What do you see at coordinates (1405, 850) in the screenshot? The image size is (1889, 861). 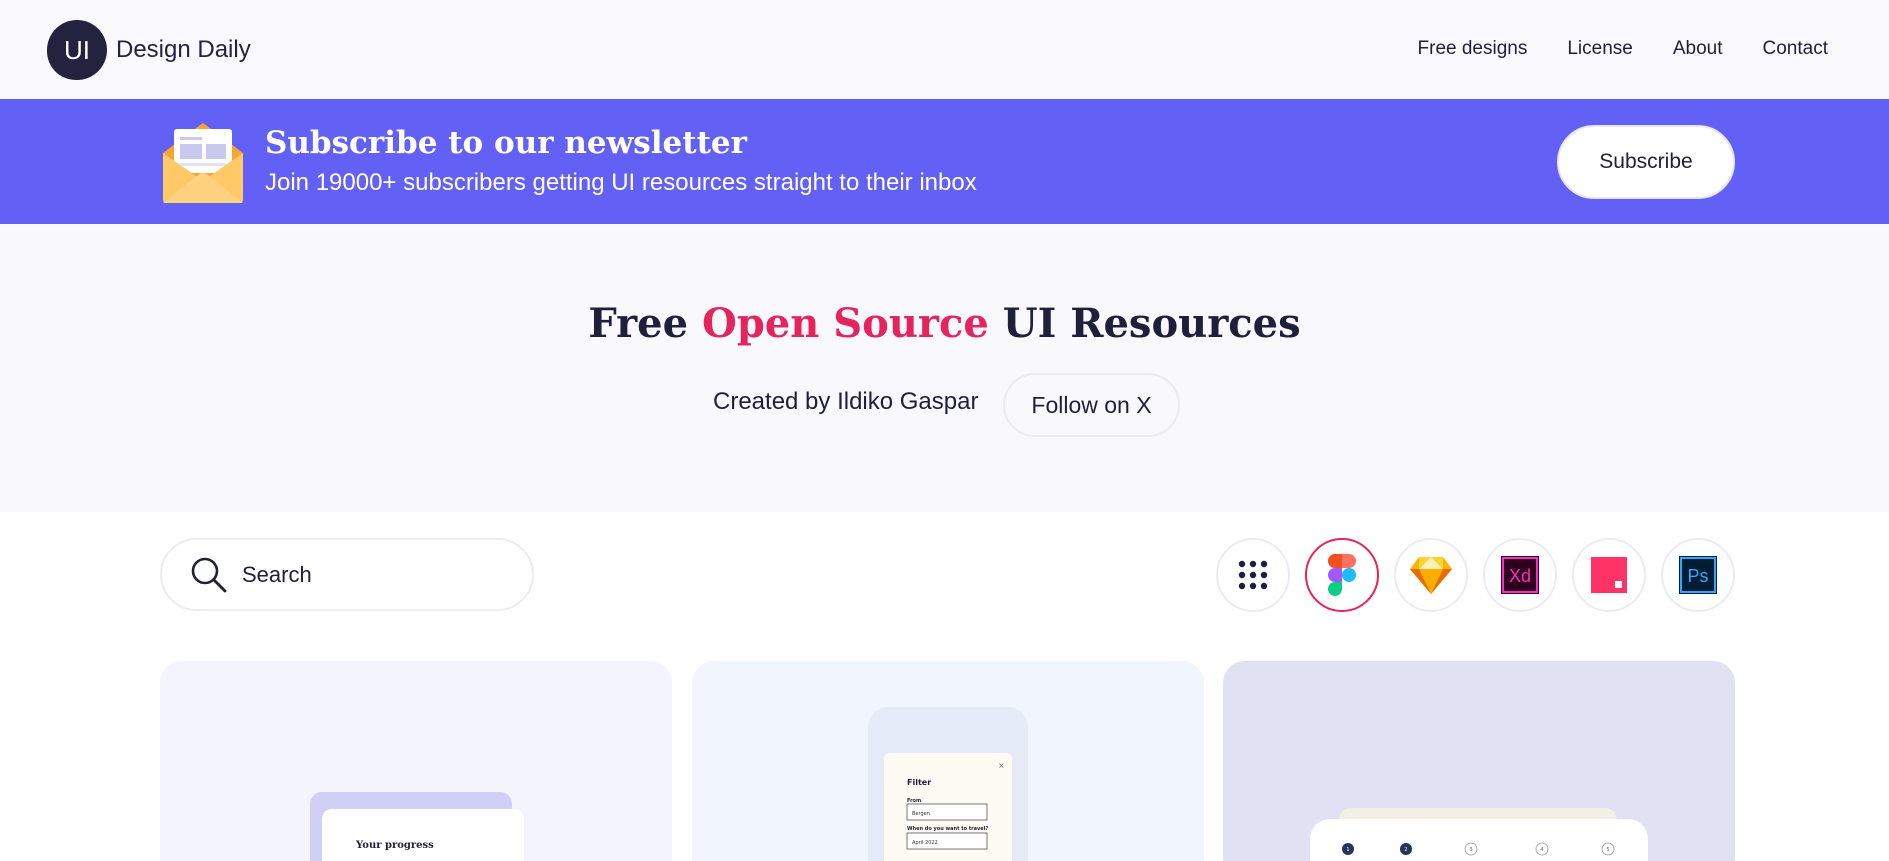 I see `svg-text: 2` at bounding box center [1405, 850].